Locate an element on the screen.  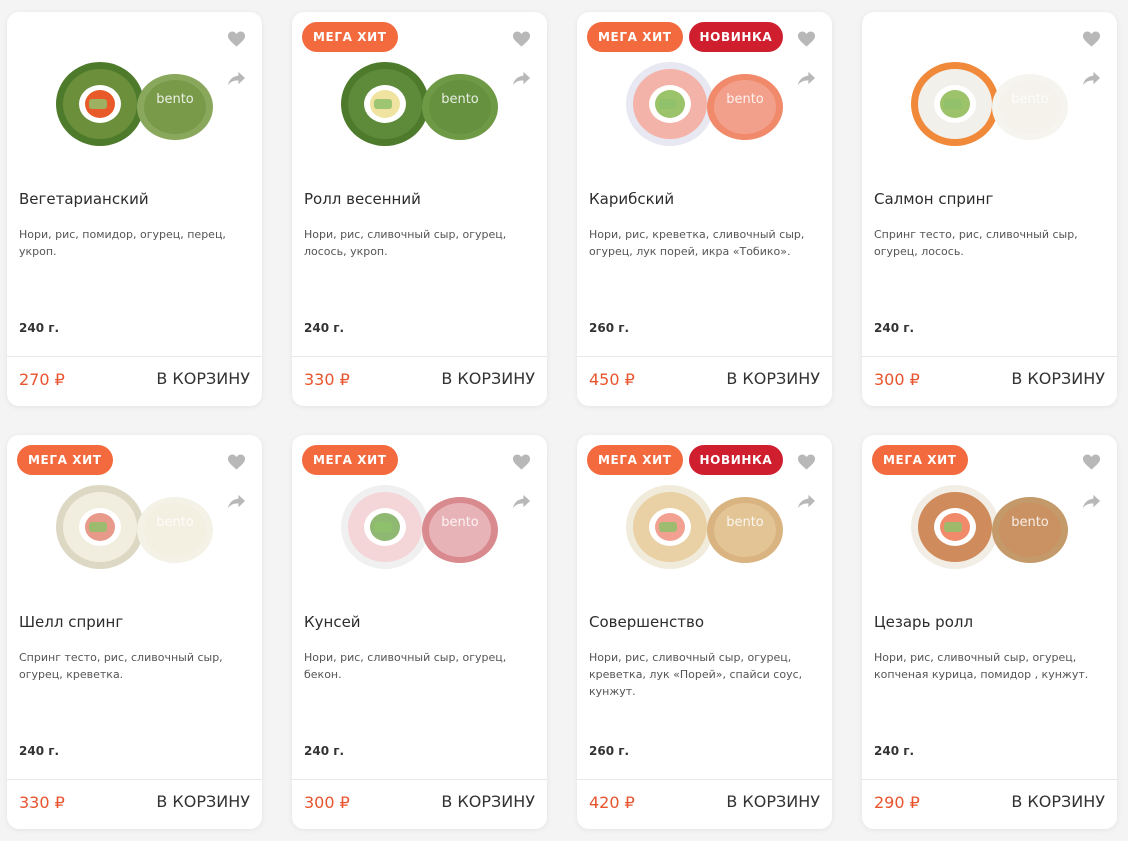
roll-spring-image: bento is located at coordinates (422, 100).